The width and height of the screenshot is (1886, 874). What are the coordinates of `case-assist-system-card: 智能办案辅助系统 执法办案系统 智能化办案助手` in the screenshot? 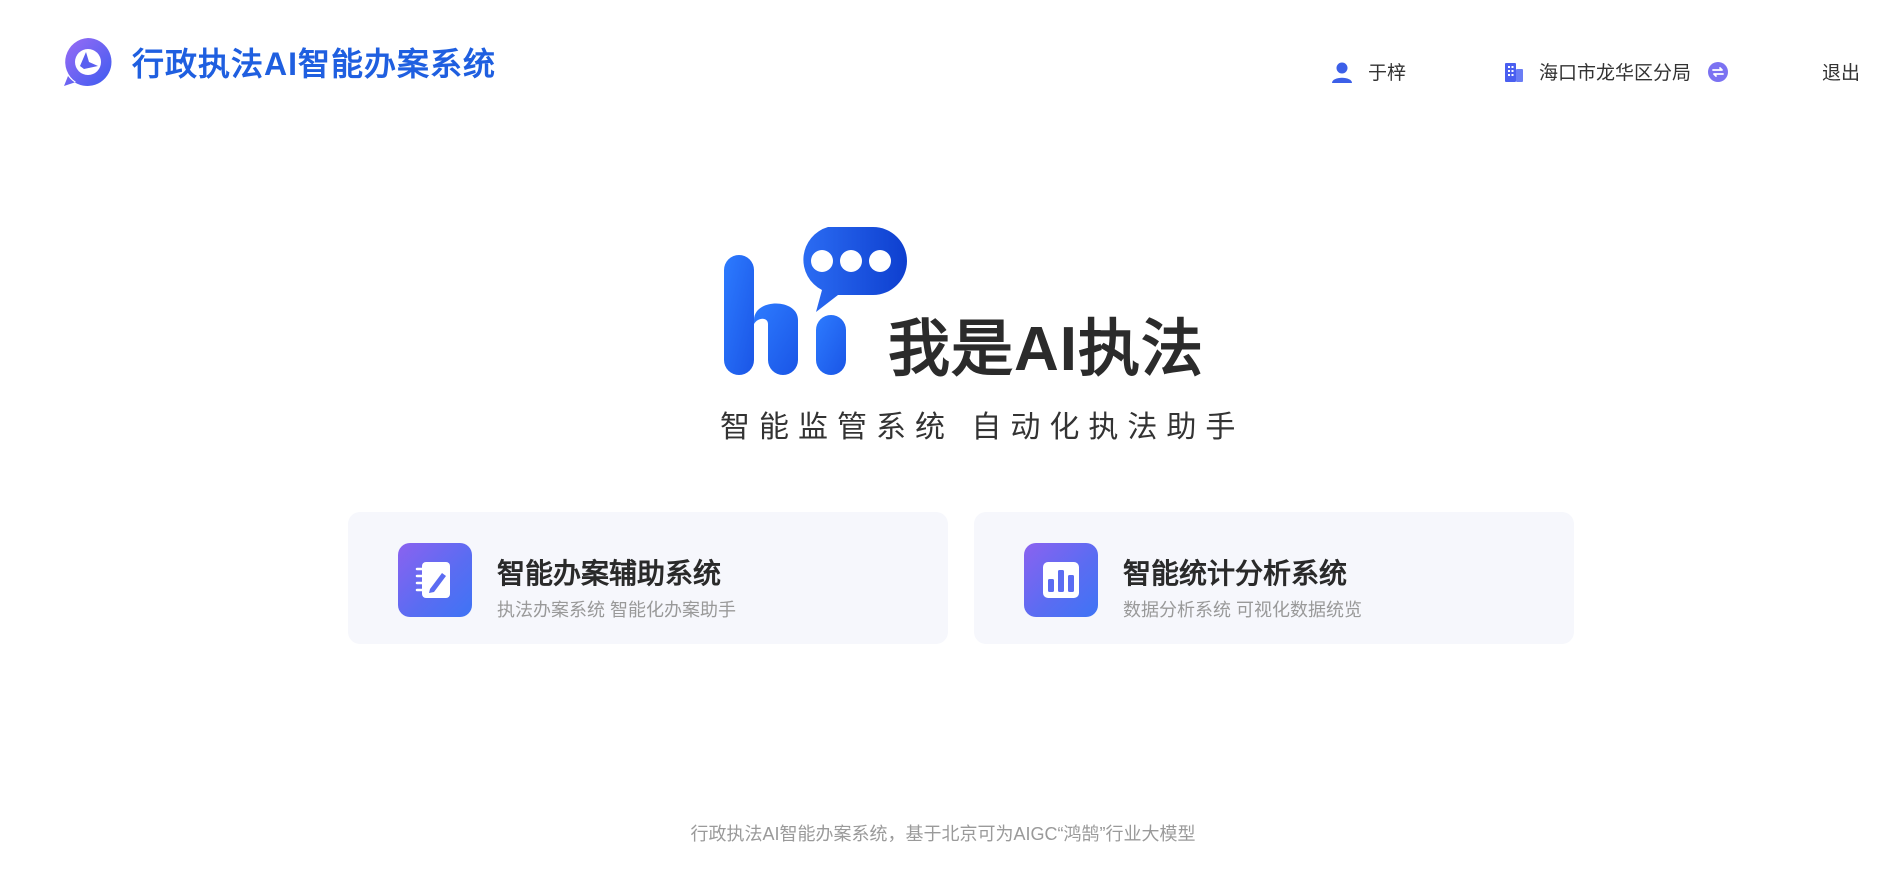 It's located at (648, 578).